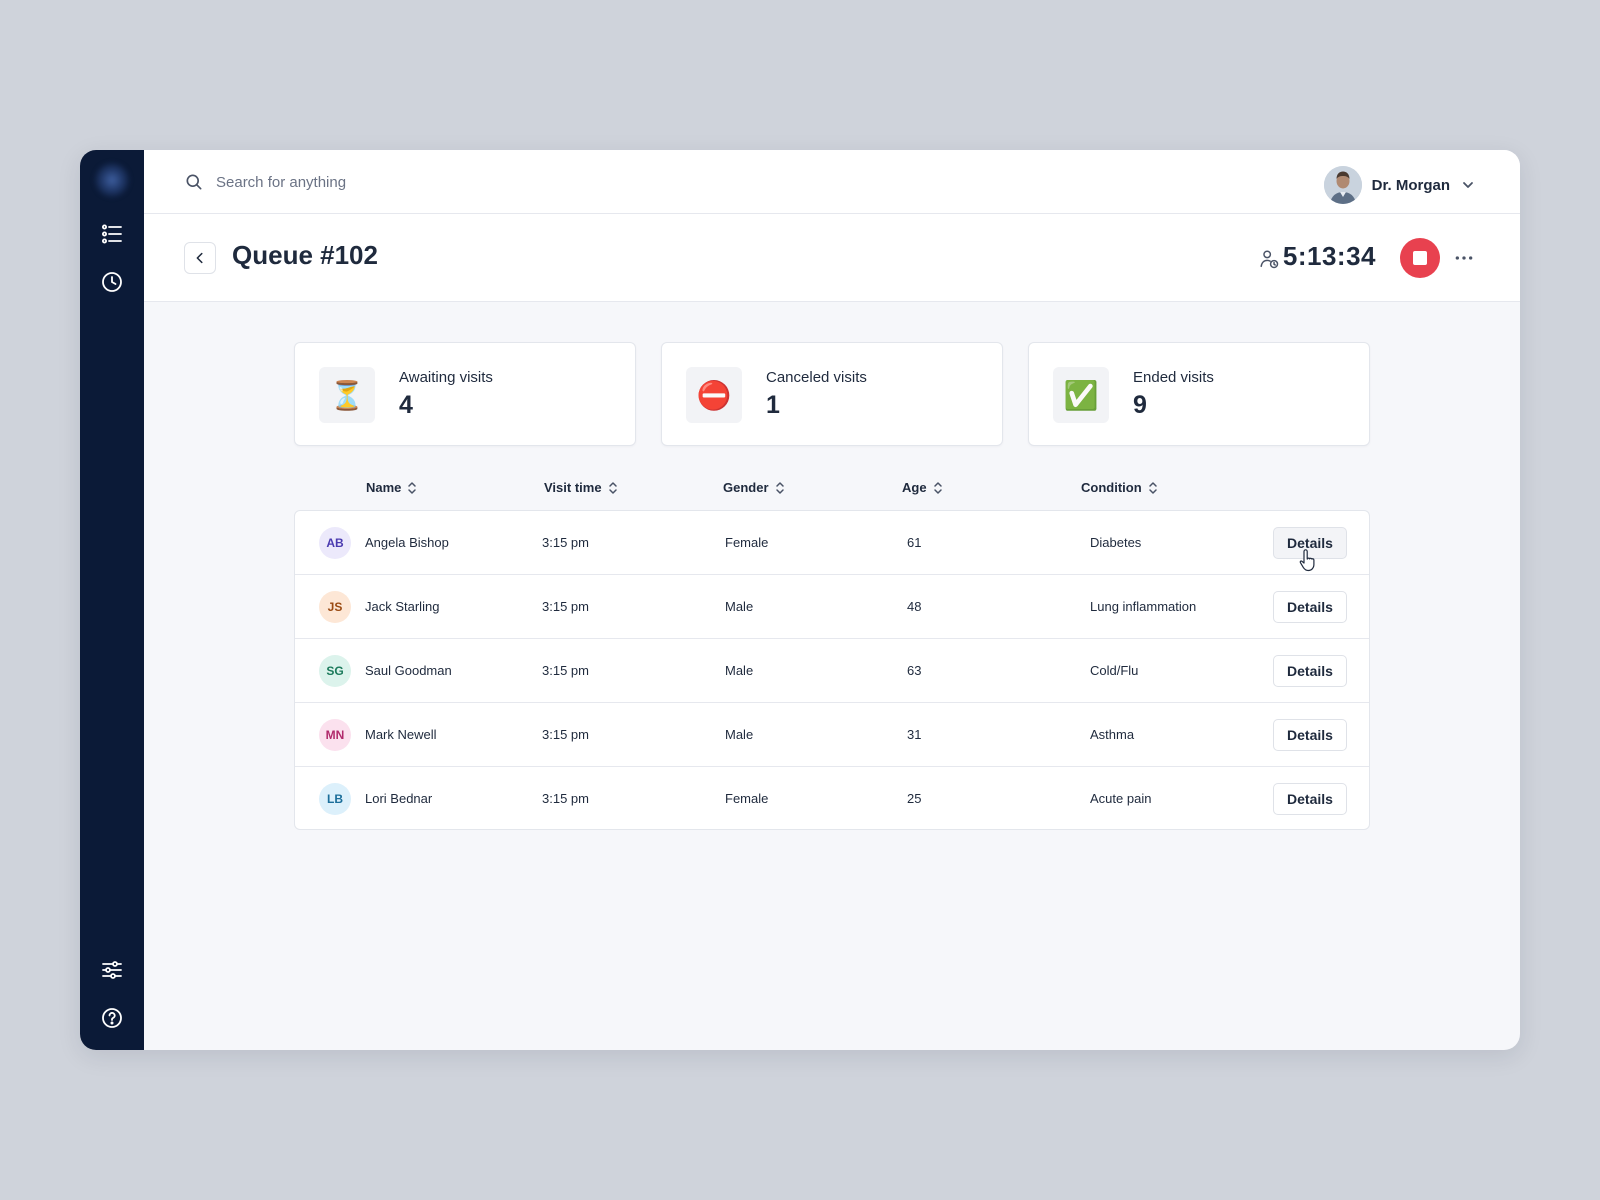 Image resolution: width=1600 pixels, height=1200 pixels. I want to click on more-options-button, so click(1464, 258).